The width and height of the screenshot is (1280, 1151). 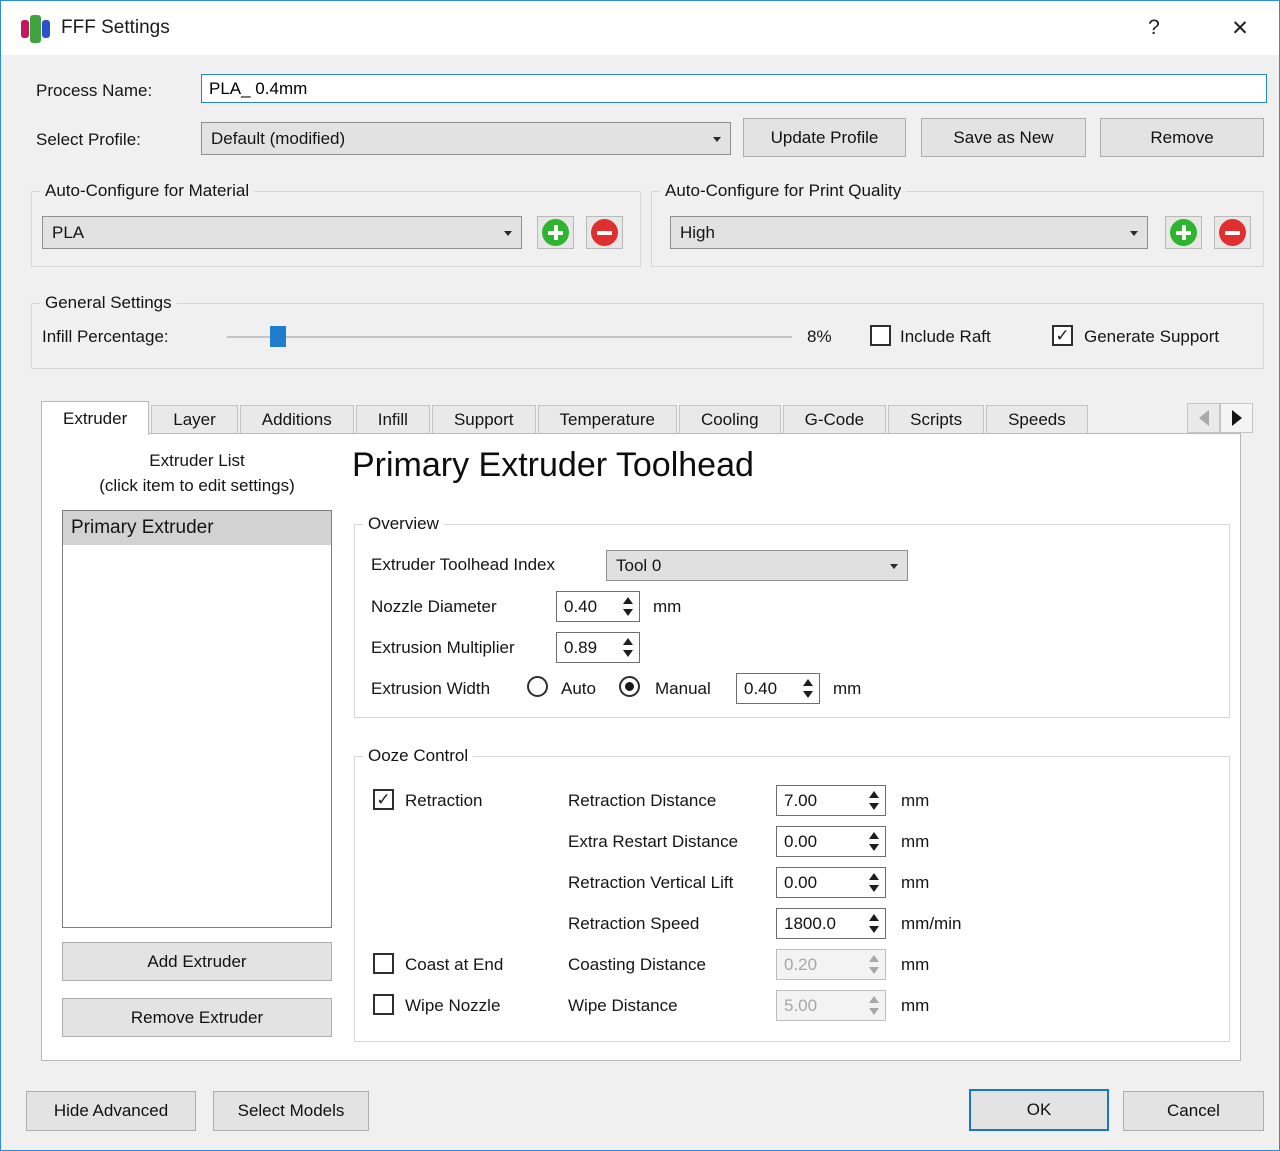 What do you see at coordinates (1236, 418) in the screenshot?
I see `tab-scroll-right-button` at bounding box center [1236, 418].